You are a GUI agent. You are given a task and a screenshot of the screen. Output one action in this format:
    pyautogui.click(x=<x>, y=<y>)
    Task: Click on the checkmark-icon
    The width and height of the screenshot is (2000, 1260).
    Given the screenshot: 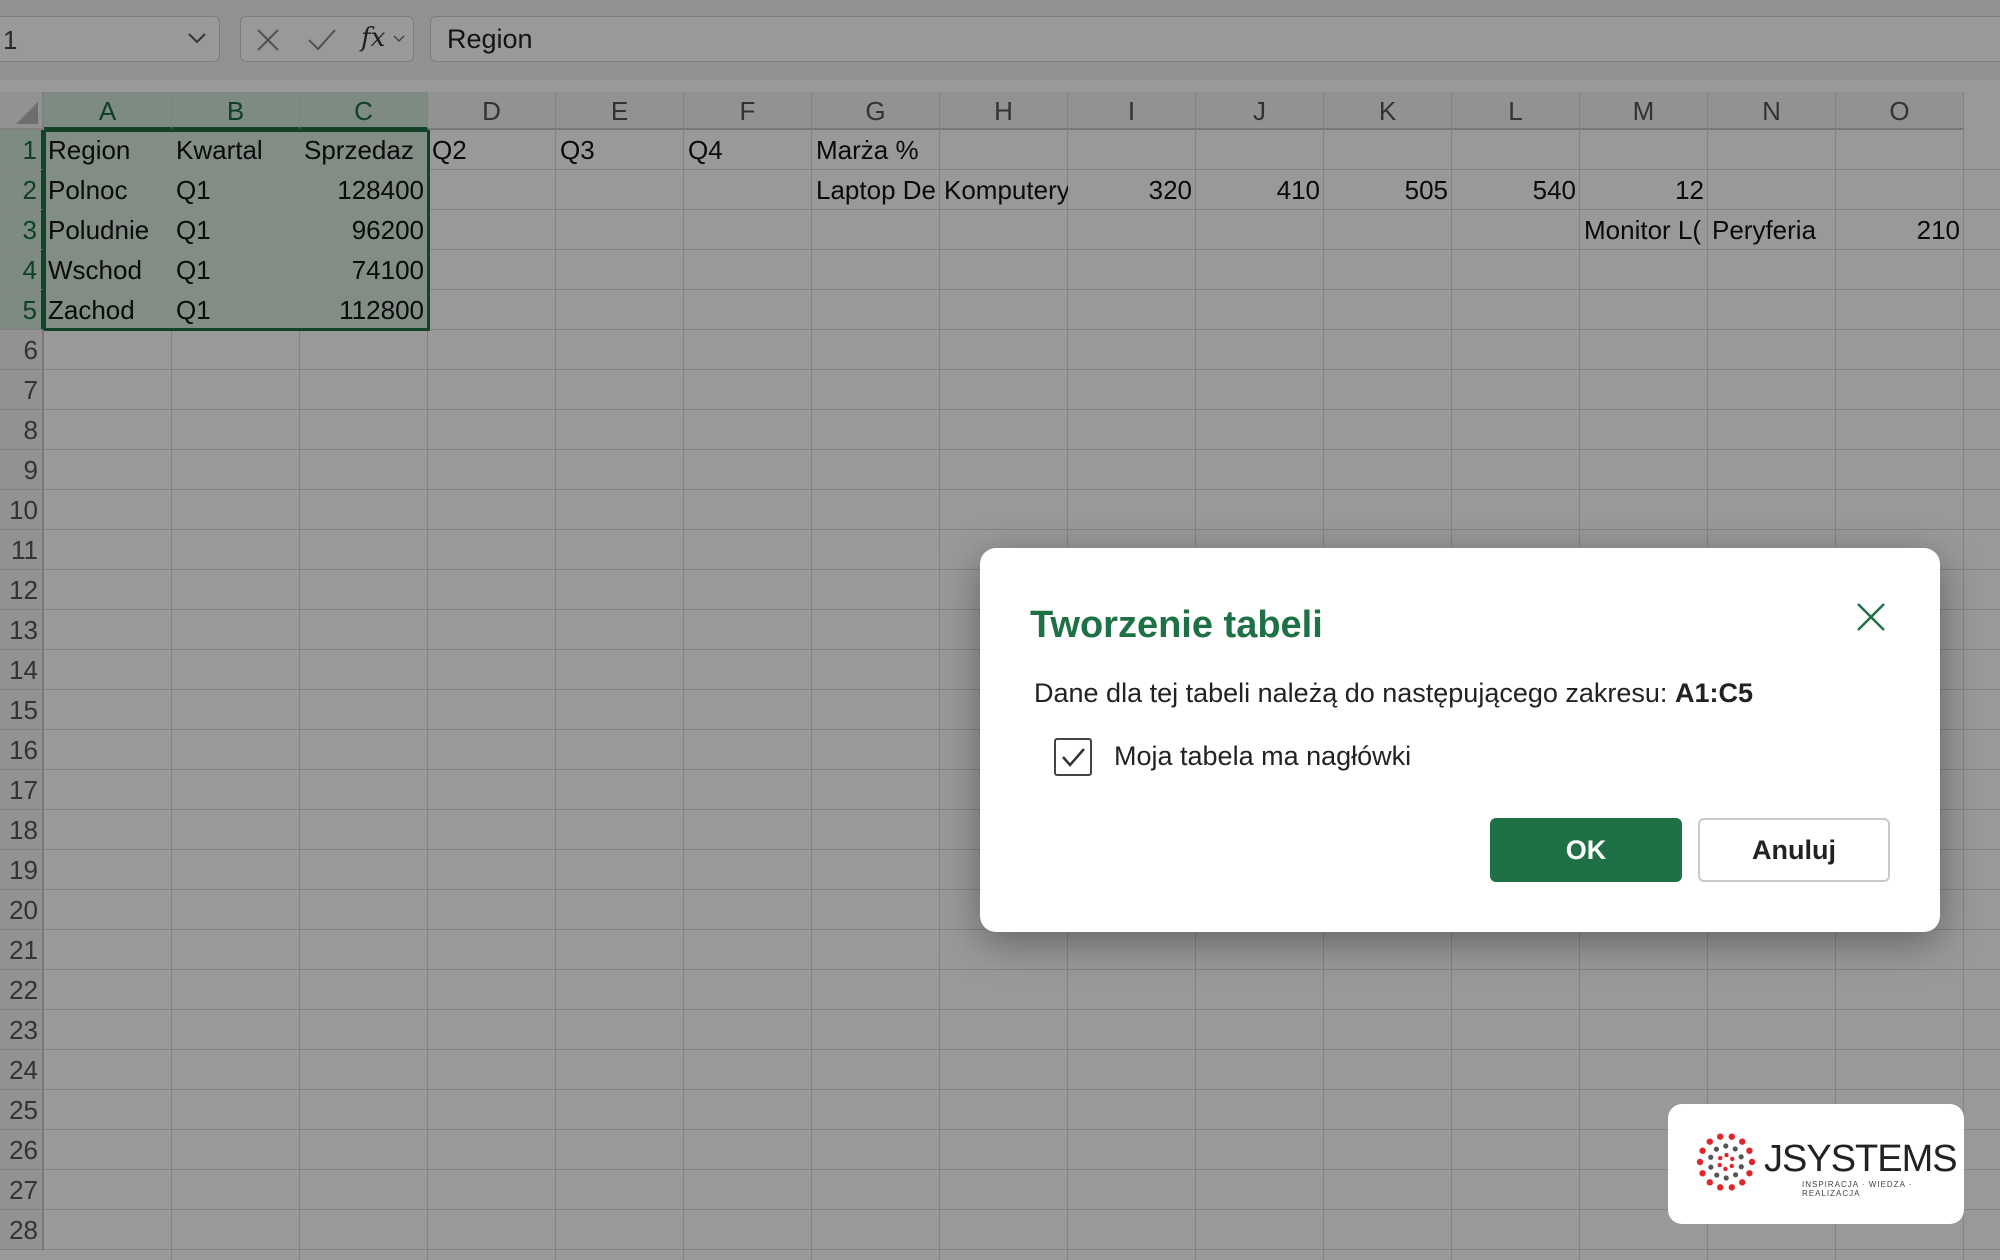 What is the action you would take?
    pyautogui.click(x=1073, y=757)
    